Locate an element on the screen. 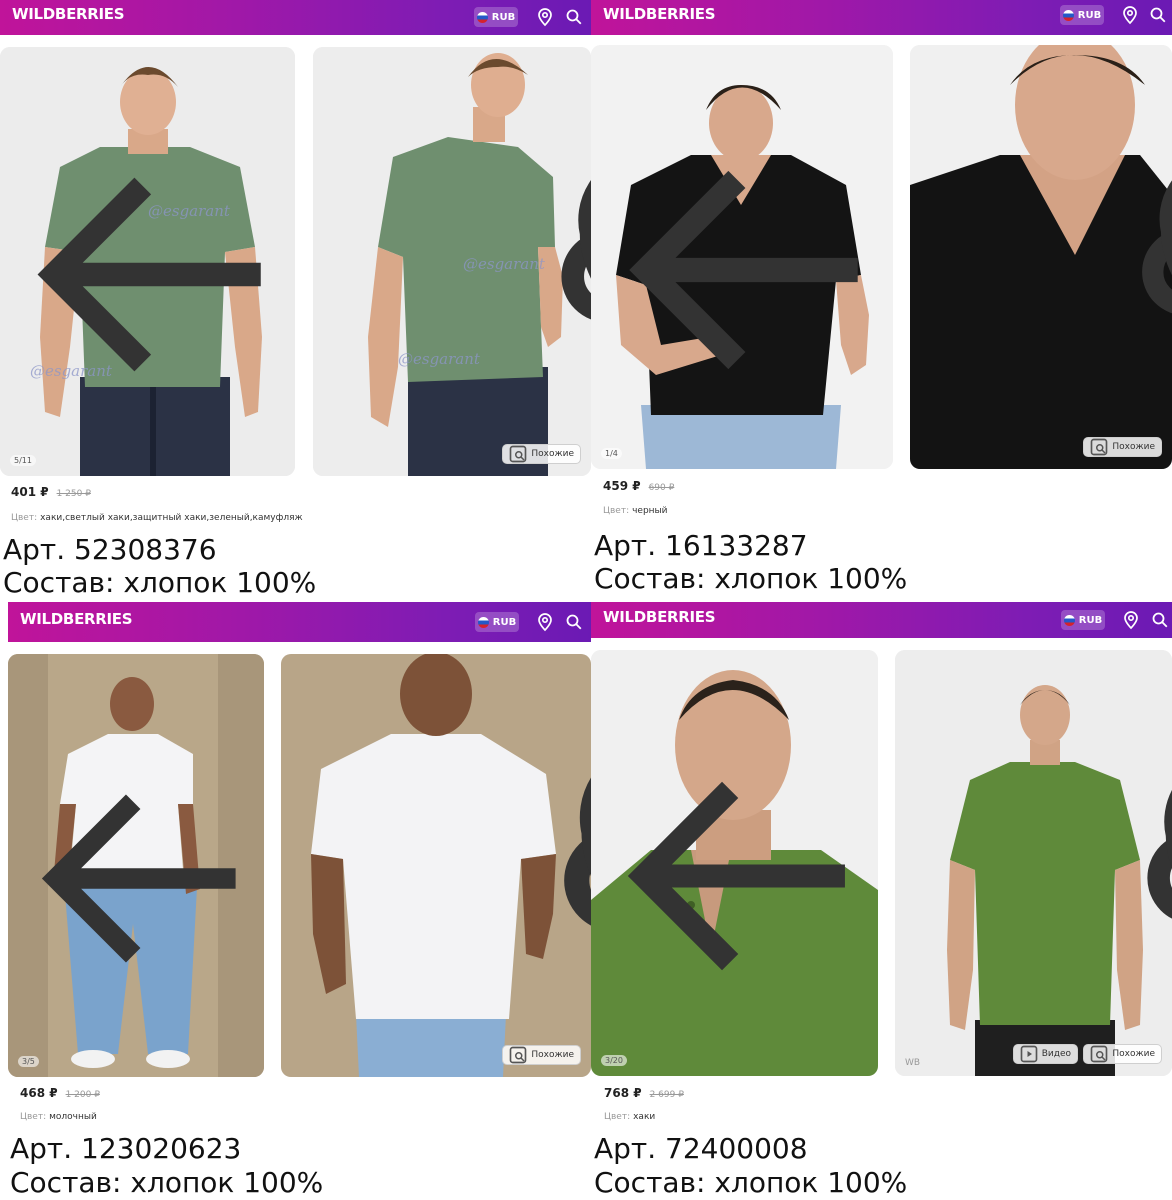 The width and height of the screenshot is (1172, 1200). product-photo-front: WB Видео Похожие is located at coordinates (1033, 863).